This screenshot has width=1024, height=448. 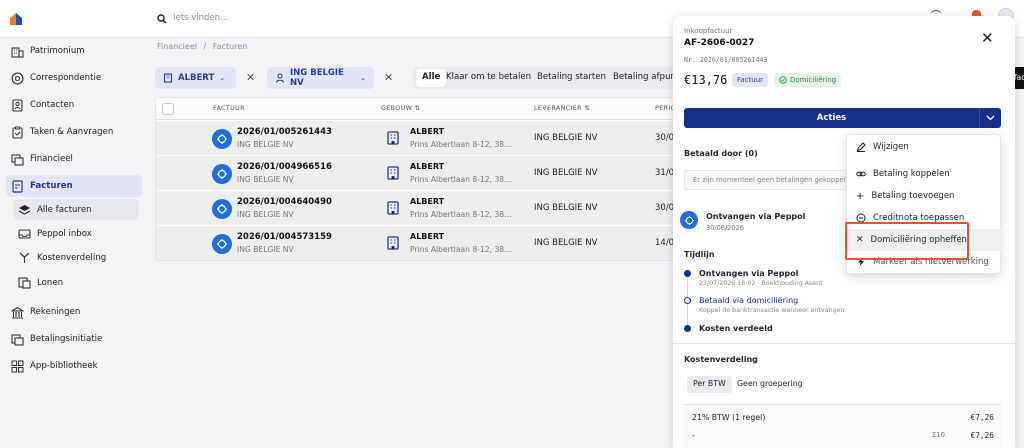 I want to click on sidebar-item-betalingsinitiatie: Betalingsinitiatie, so click(x=74, y=339).